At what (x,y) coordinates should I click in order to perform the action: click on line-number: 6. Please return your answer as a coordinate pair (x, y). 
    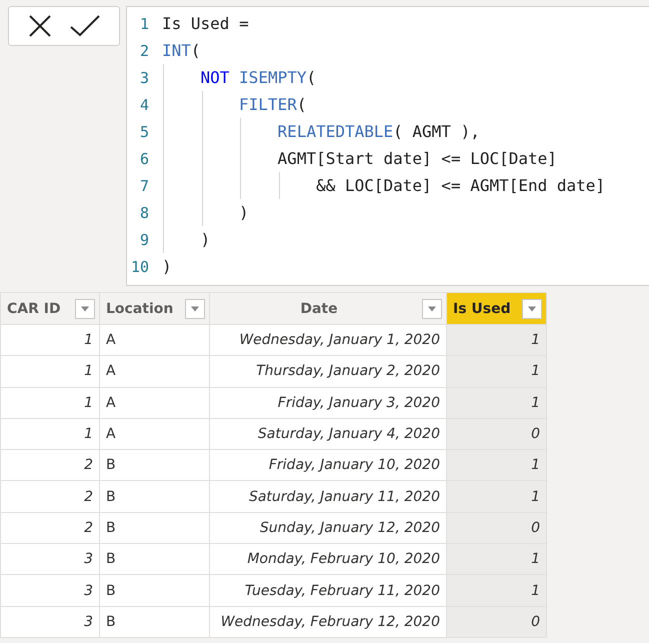
    Looking at the image, I should click on (143, 159).